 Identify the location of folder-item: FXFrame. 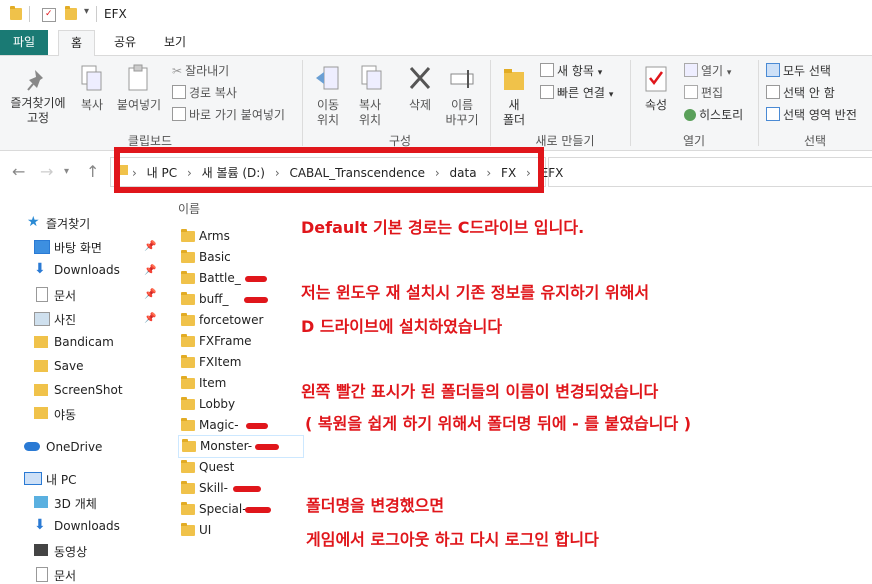
(240, 341).